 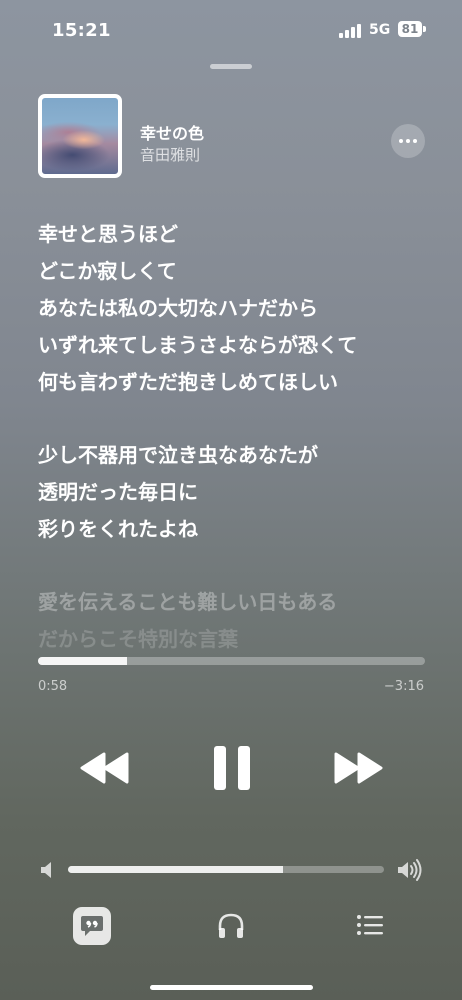 I want to click on lyric-line: どこか寂しくて, so click(x=238, y=271).